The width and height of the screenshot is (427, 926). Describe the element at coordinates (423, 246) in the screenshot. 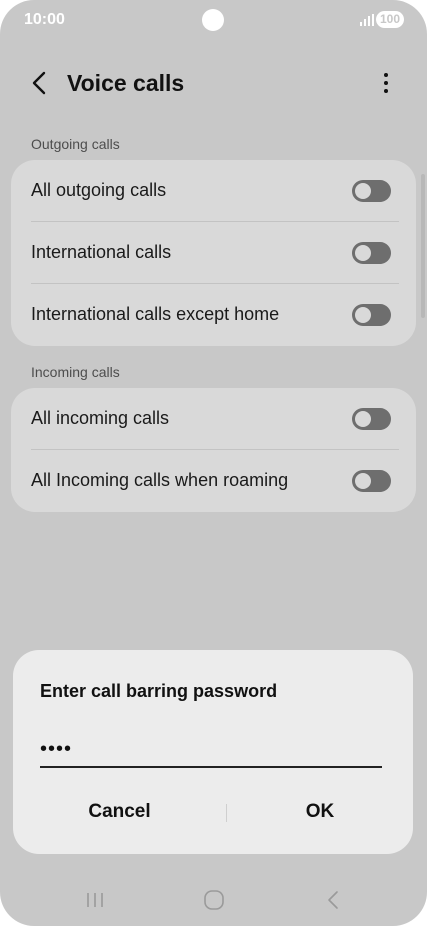

I see `scrollbar` at that location.